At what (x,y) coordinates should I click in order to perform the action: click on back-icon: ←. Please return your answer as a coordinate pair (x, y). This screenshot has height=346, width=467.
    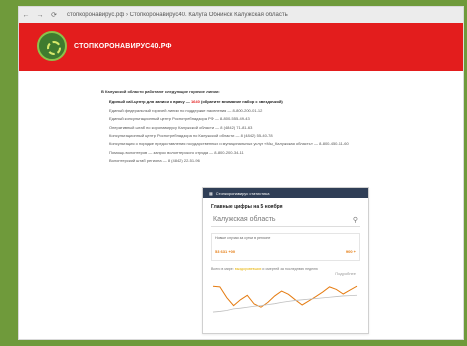
    Looking at the image, I should click on (26, 15).